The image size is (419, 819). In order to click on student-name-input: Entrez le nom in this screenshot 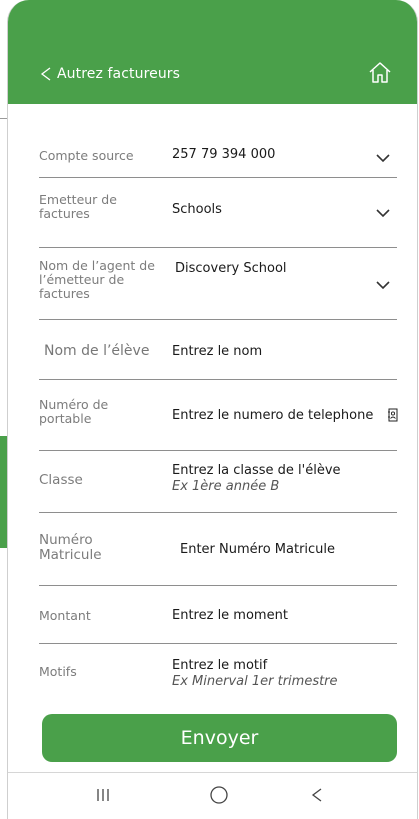, I will do `click(217, 351)`.